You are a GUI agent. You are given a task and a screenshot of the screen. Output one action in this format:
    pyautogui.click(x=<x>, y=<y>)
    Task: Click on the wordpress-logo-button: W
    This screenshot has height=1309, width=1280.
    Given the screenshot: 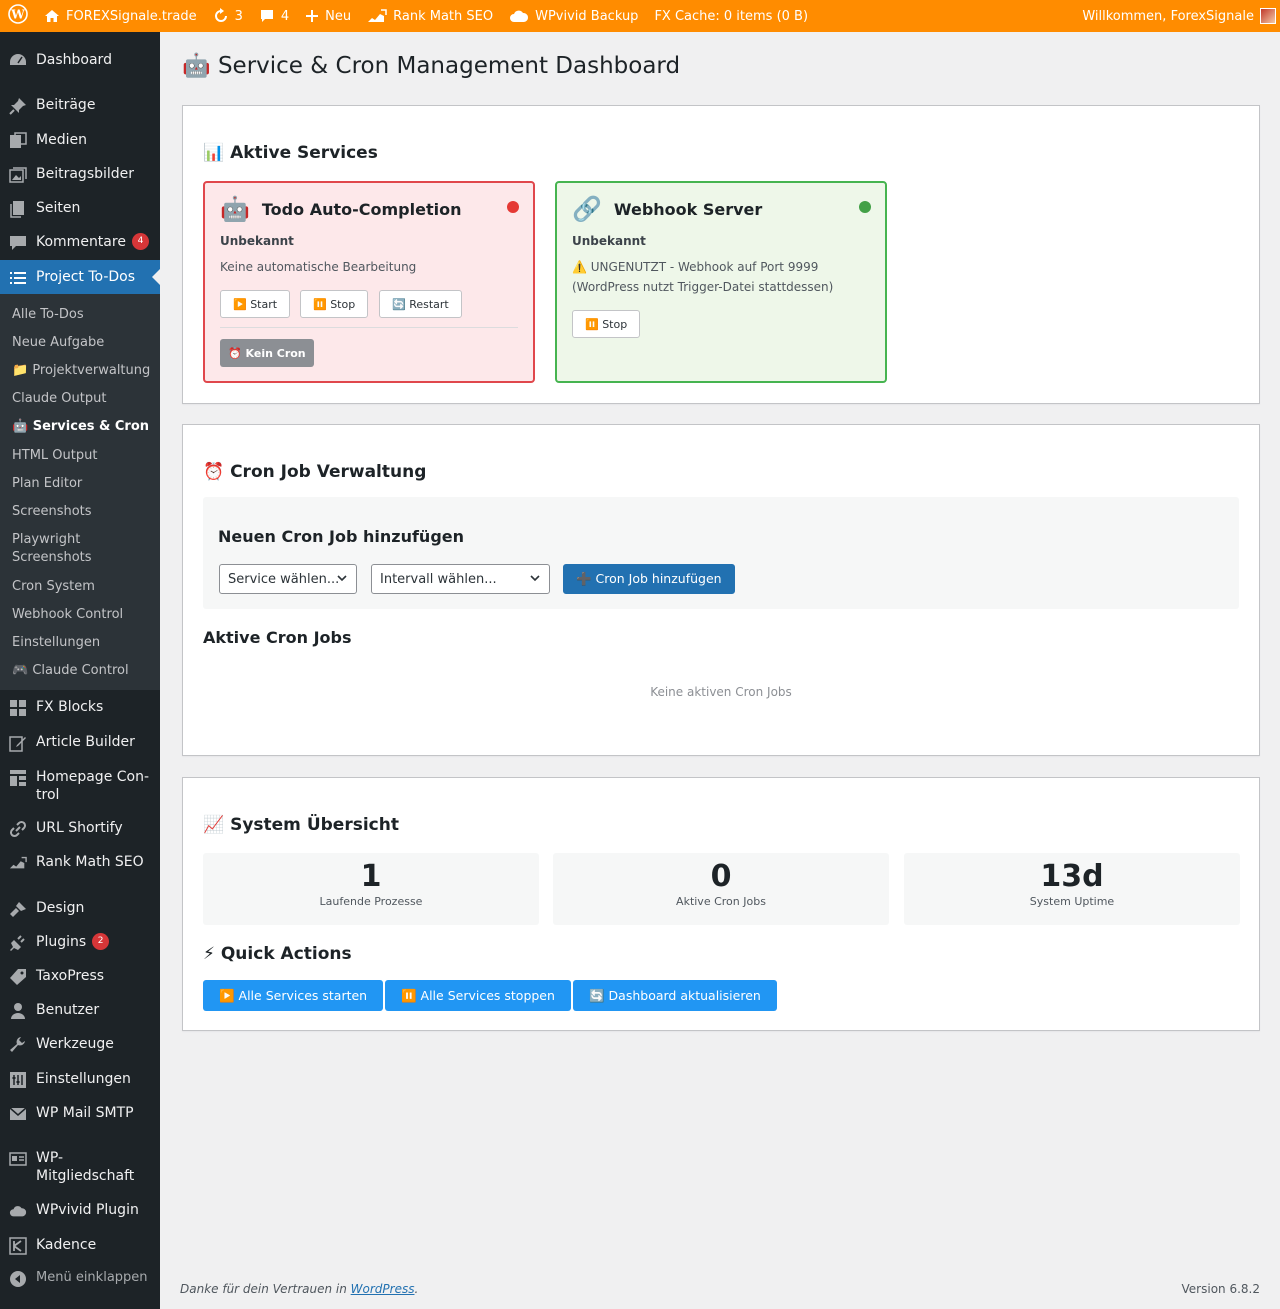 What is the action you would take?
    pyautogui.click(x=18, y=16)
    